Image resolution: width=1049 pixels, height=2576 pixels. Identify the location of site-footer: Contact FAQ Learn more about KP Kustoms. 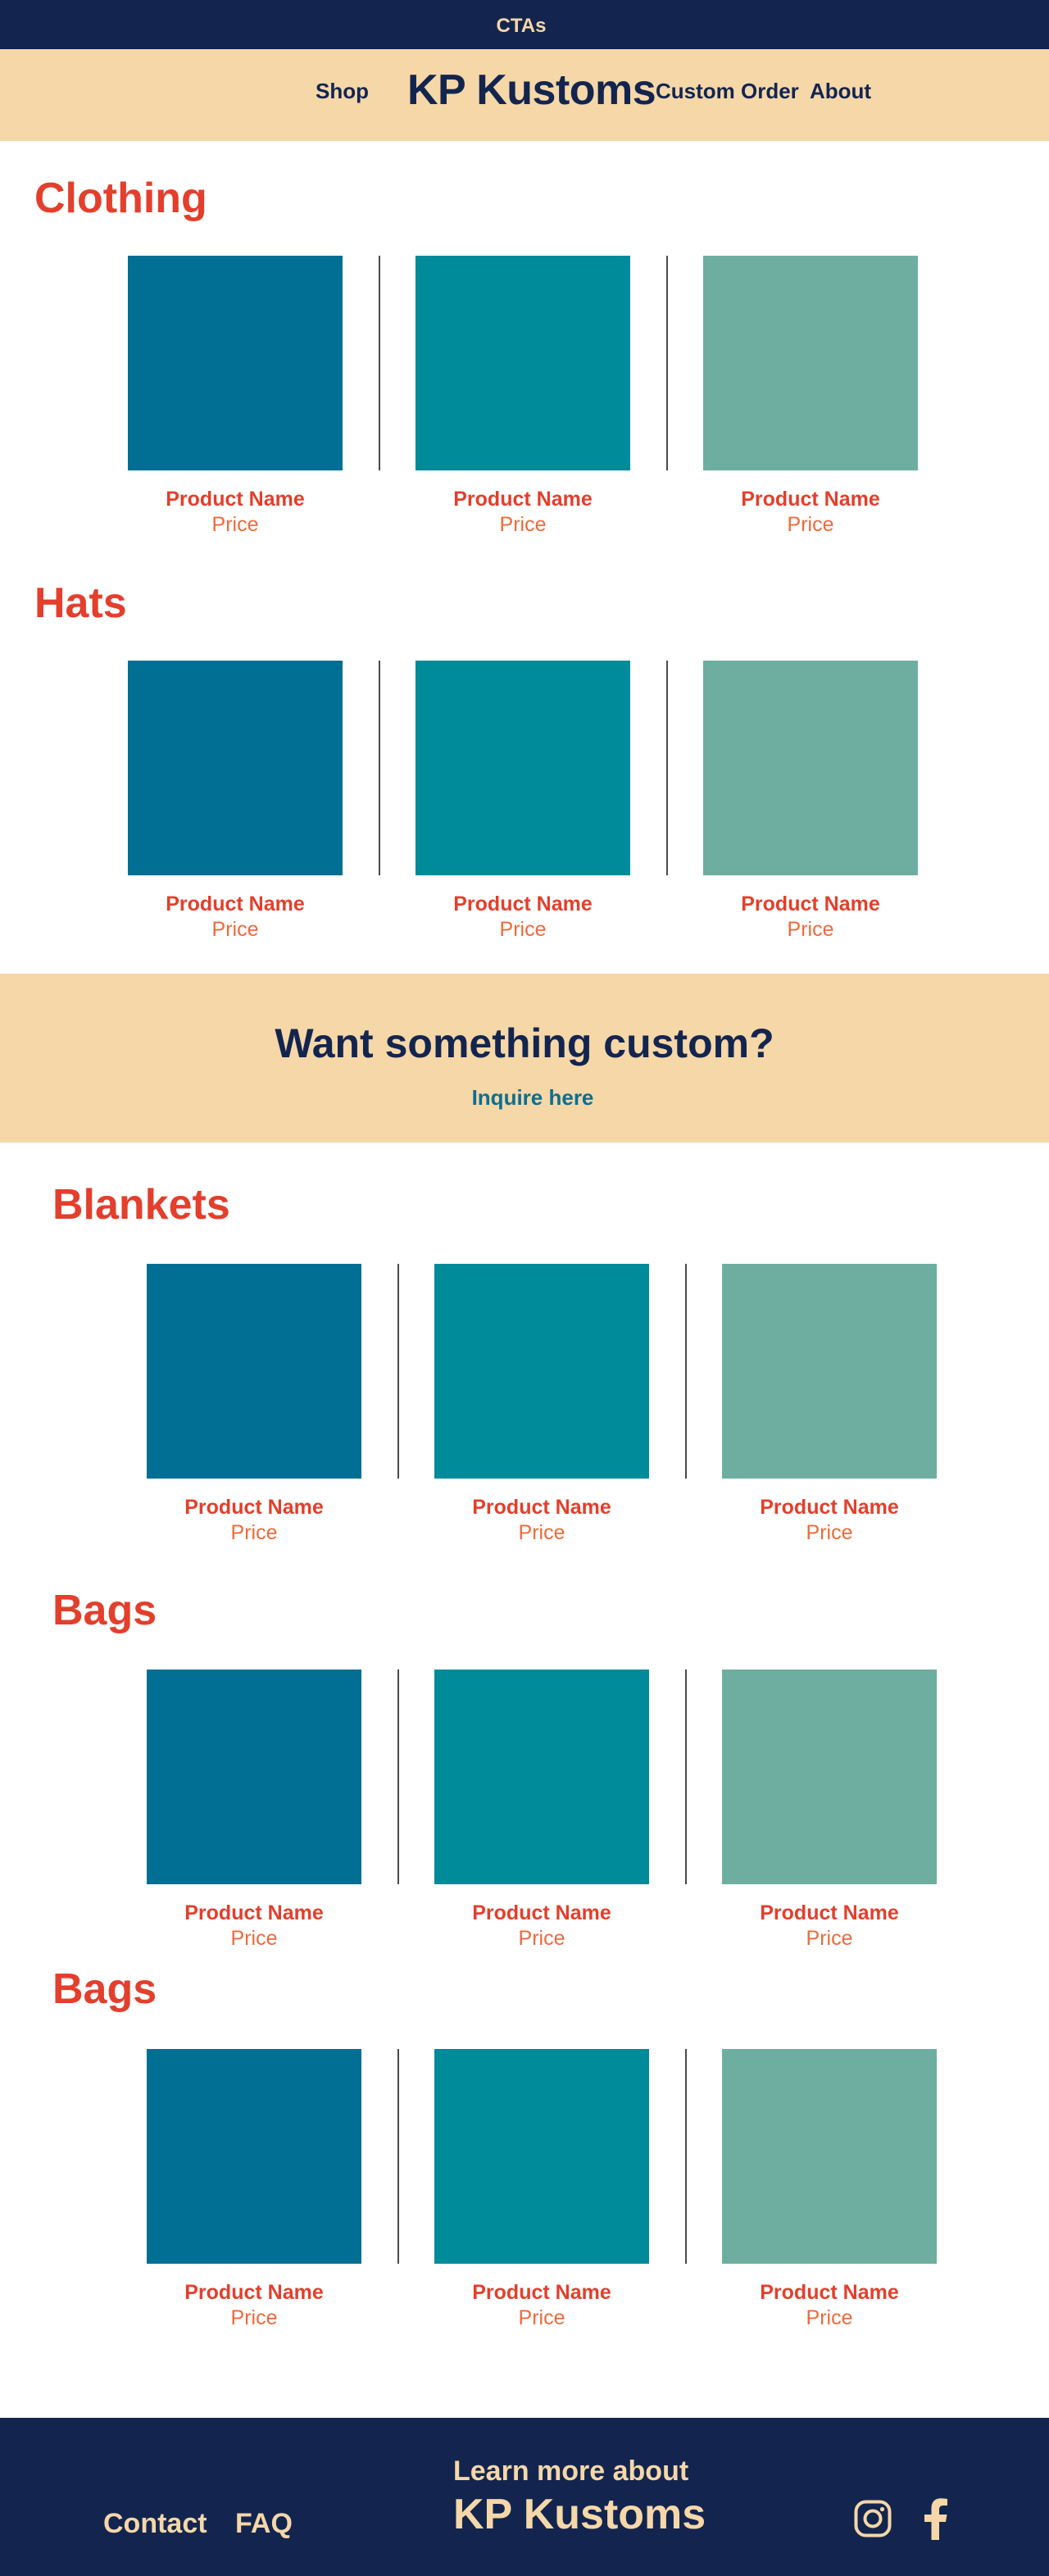
(524, 2497).